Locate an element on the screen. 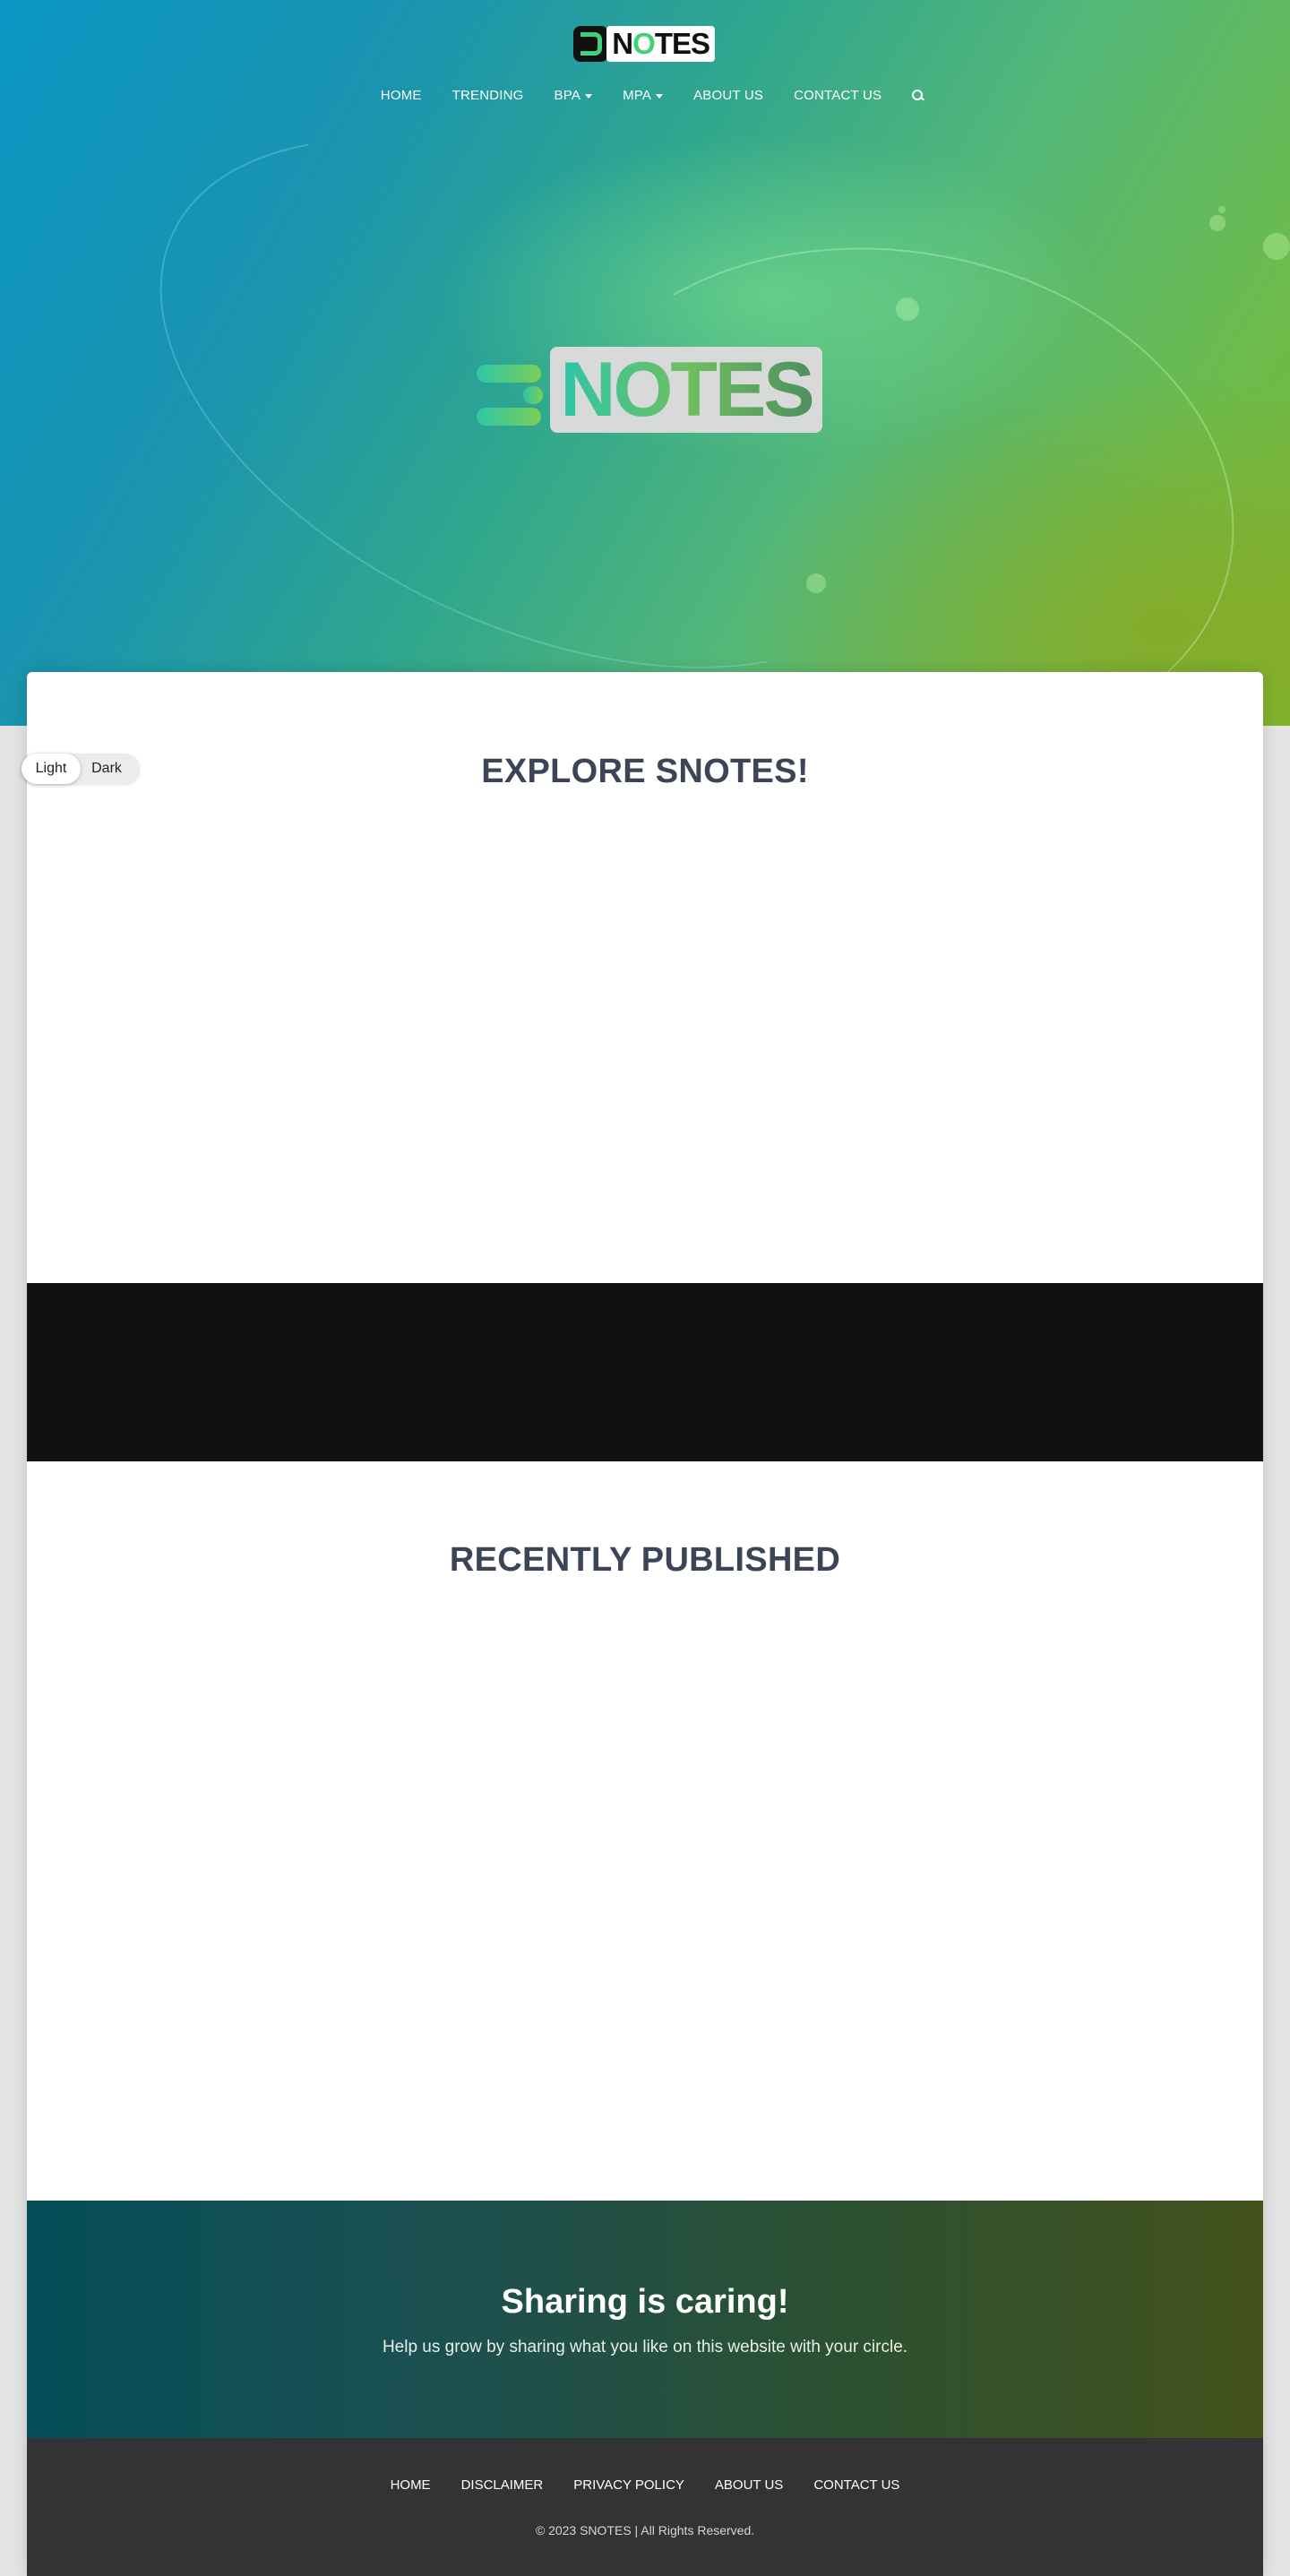 The height and width of the screenshot is (2576, 1290). hero-logo-s-icon is located at coordinates (511, 390).